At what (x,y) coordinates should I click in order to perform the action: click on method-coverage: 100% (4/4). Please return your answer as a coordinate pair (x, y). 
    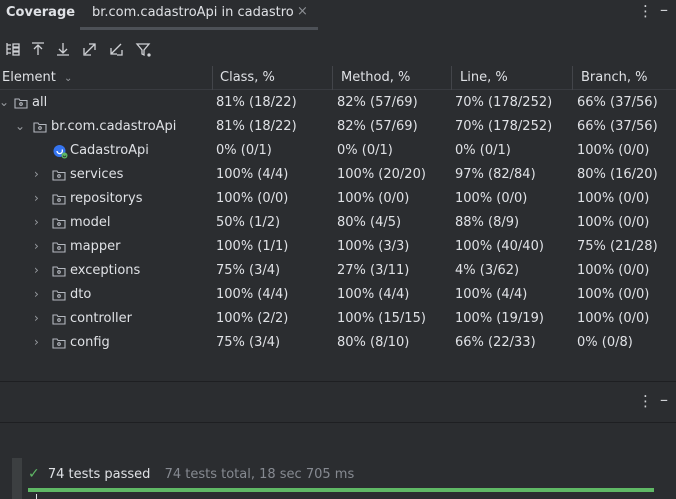
    Looking at the image, I should click on (373, 294).